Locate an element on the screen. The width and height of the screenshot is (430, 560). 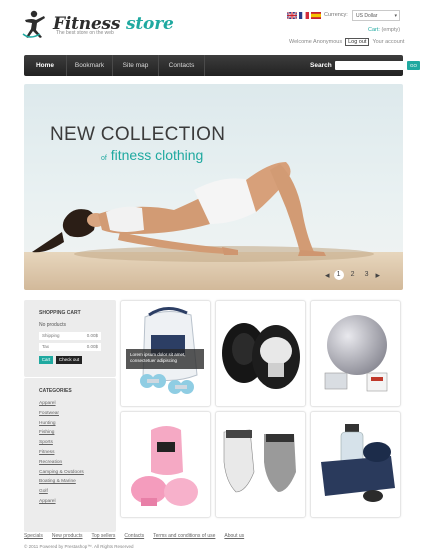
pager-page: 1 is located at coordinates (338, 275).